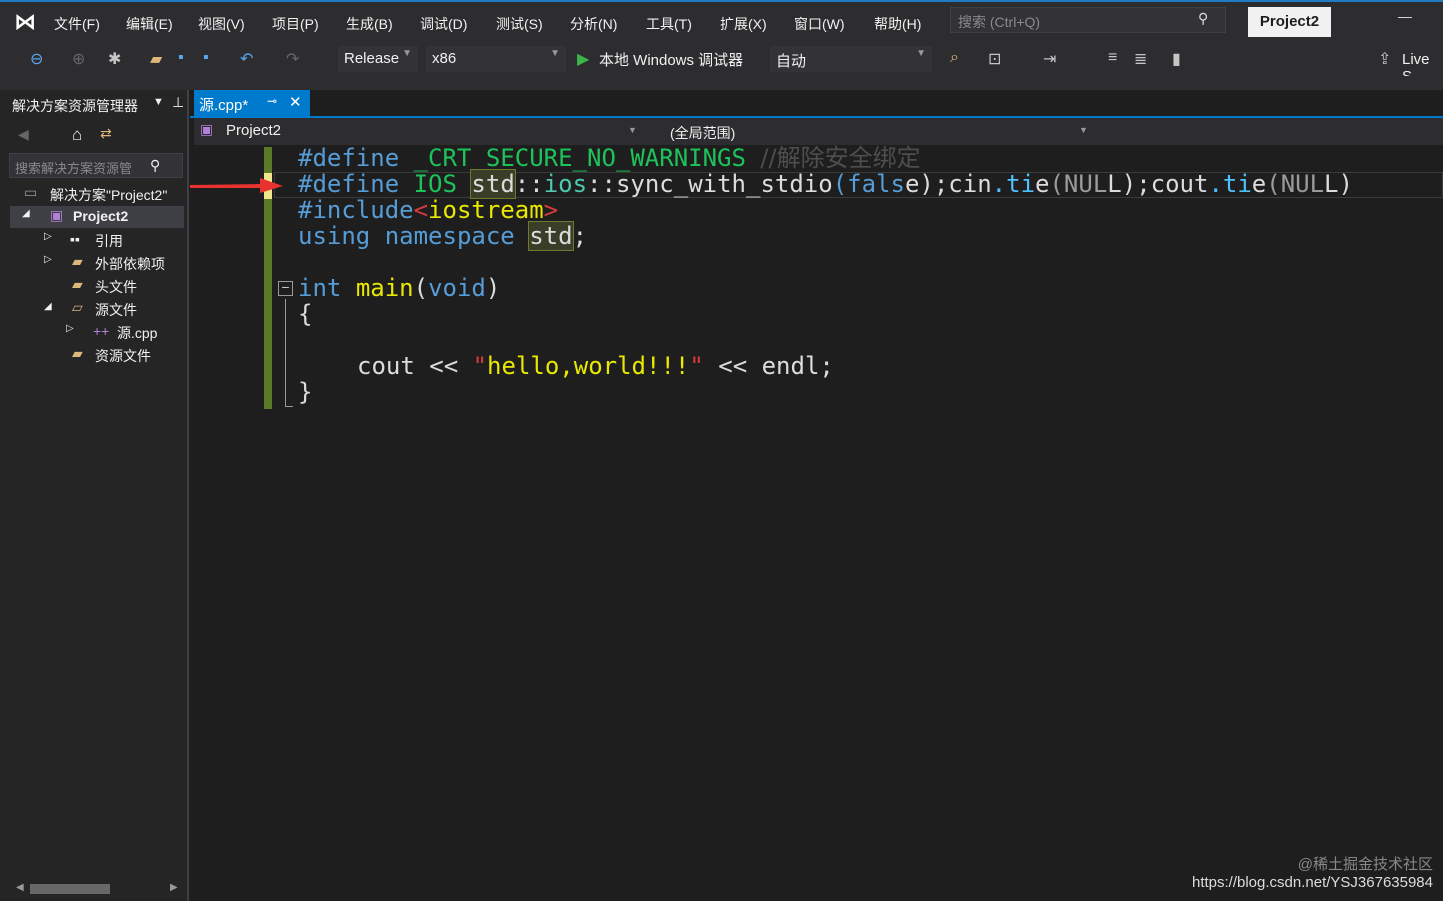 This screenshot has height=901, width=1443. I want to click on menu-debug: 调试(D), so click(443, 24).